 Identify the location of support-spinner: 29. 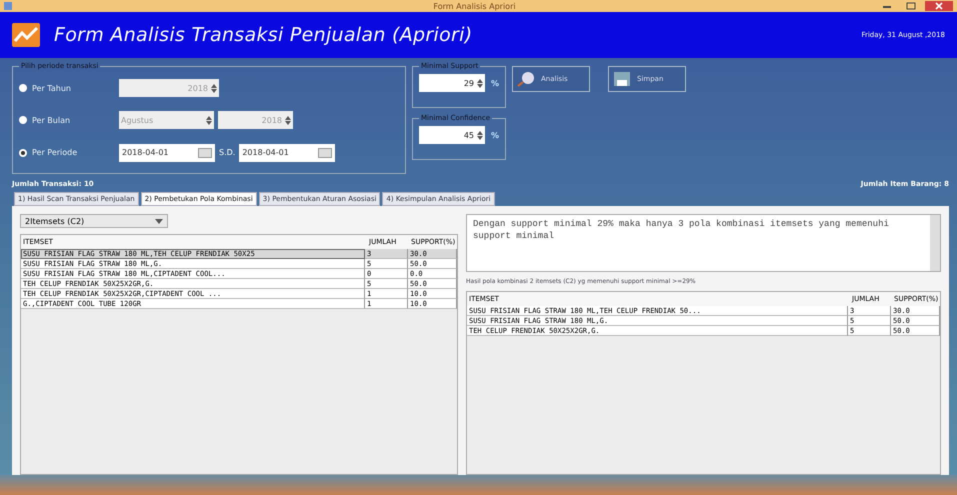
(452, 83).